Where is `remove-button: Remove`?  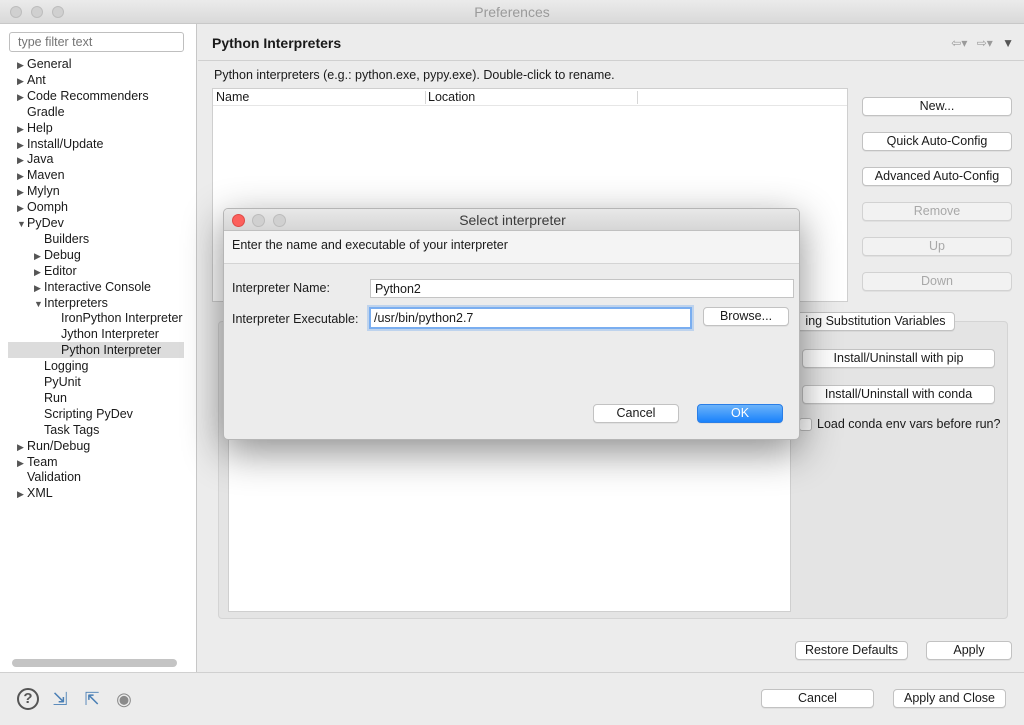 remove-button: Remove is located at coordinates (937, 211).